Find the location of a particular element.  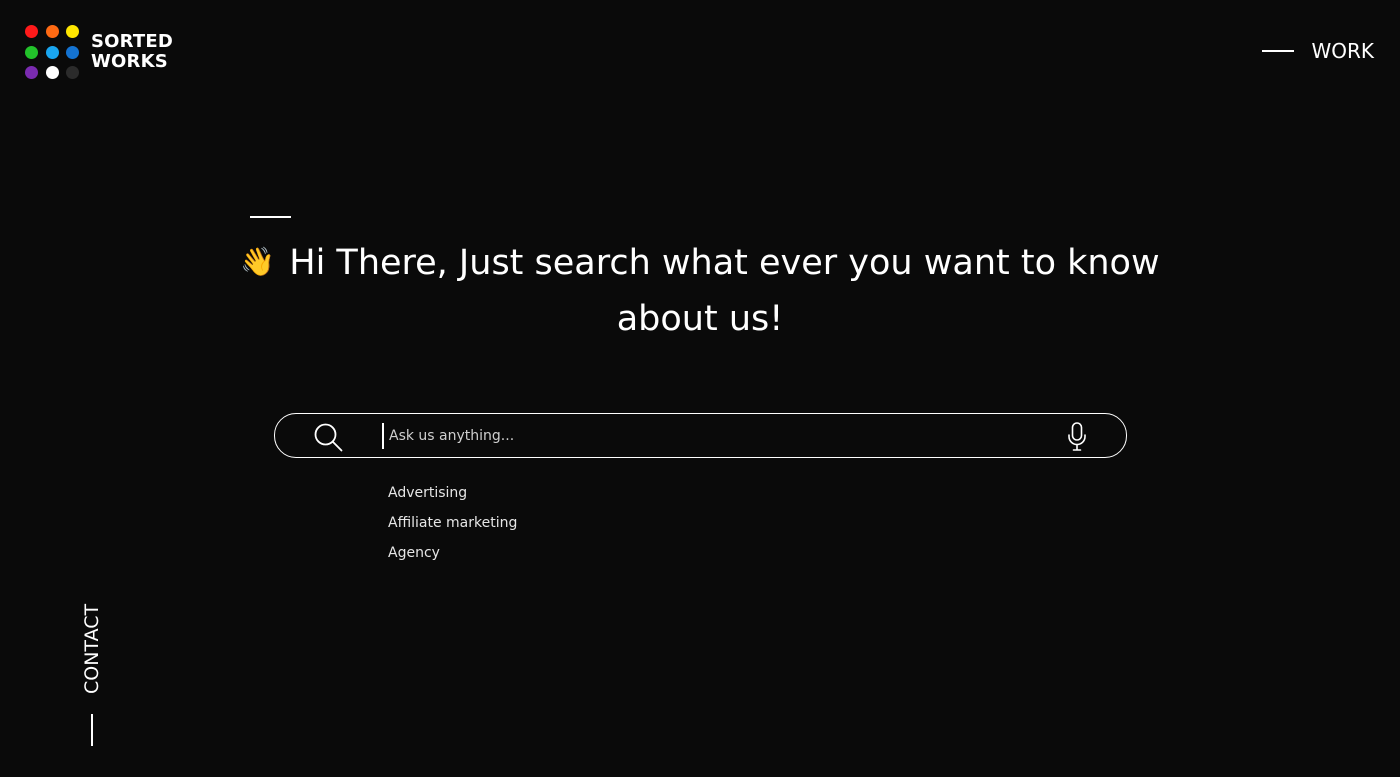

work-nav-line is located at coordinates (1278, 51).